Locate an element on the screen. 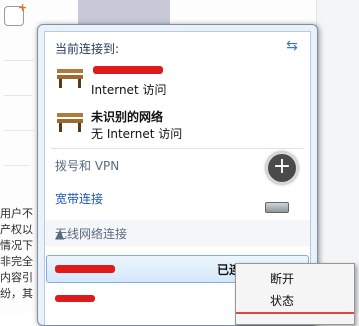 This screenshot has width=359, height=326. wireless-header: 无线网络连接 ▲ is located at coordinates (177, 233).